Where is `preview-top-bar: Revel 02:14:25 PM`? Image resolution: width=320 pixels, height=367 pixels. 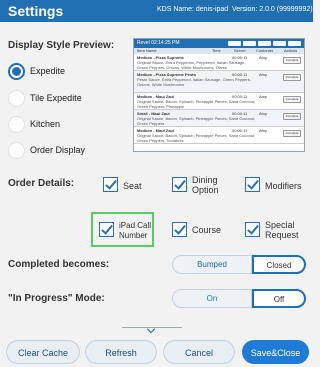 preview-top-bar: Revel 02:14:25 PM is located at coordinates (219, 43).